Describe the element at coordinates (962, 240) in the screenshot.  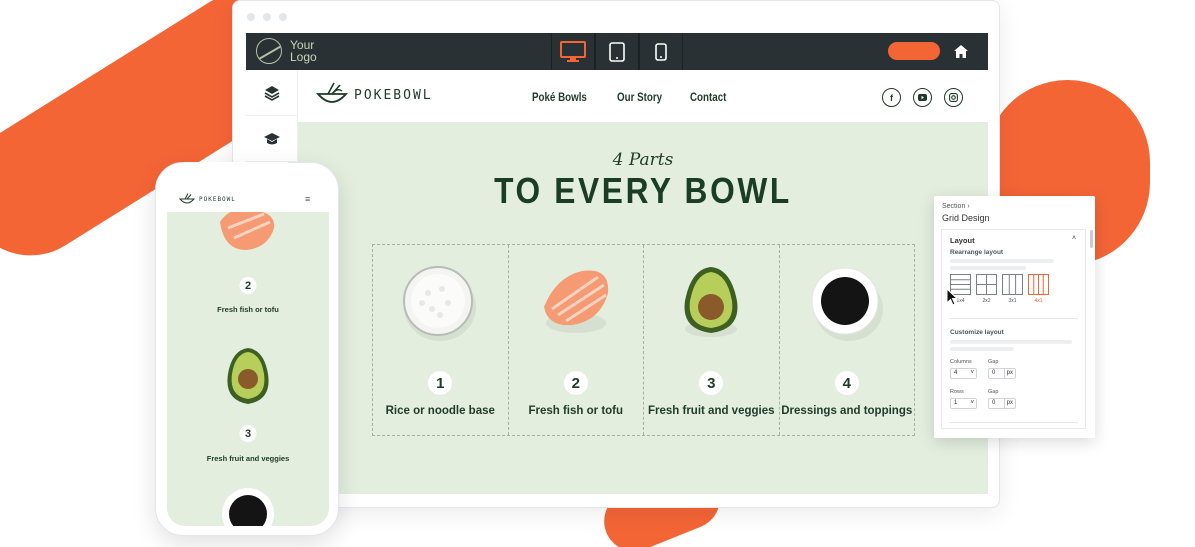
I see `layout-heading: Layout` at that location.